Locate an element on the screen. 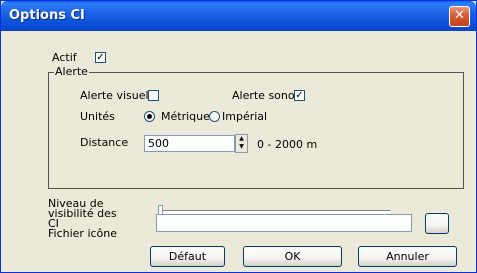 Image resolution: width=477 pixels, height=273 pixels. alerte-group-label: Alerte is located at coordinates (71, 71).